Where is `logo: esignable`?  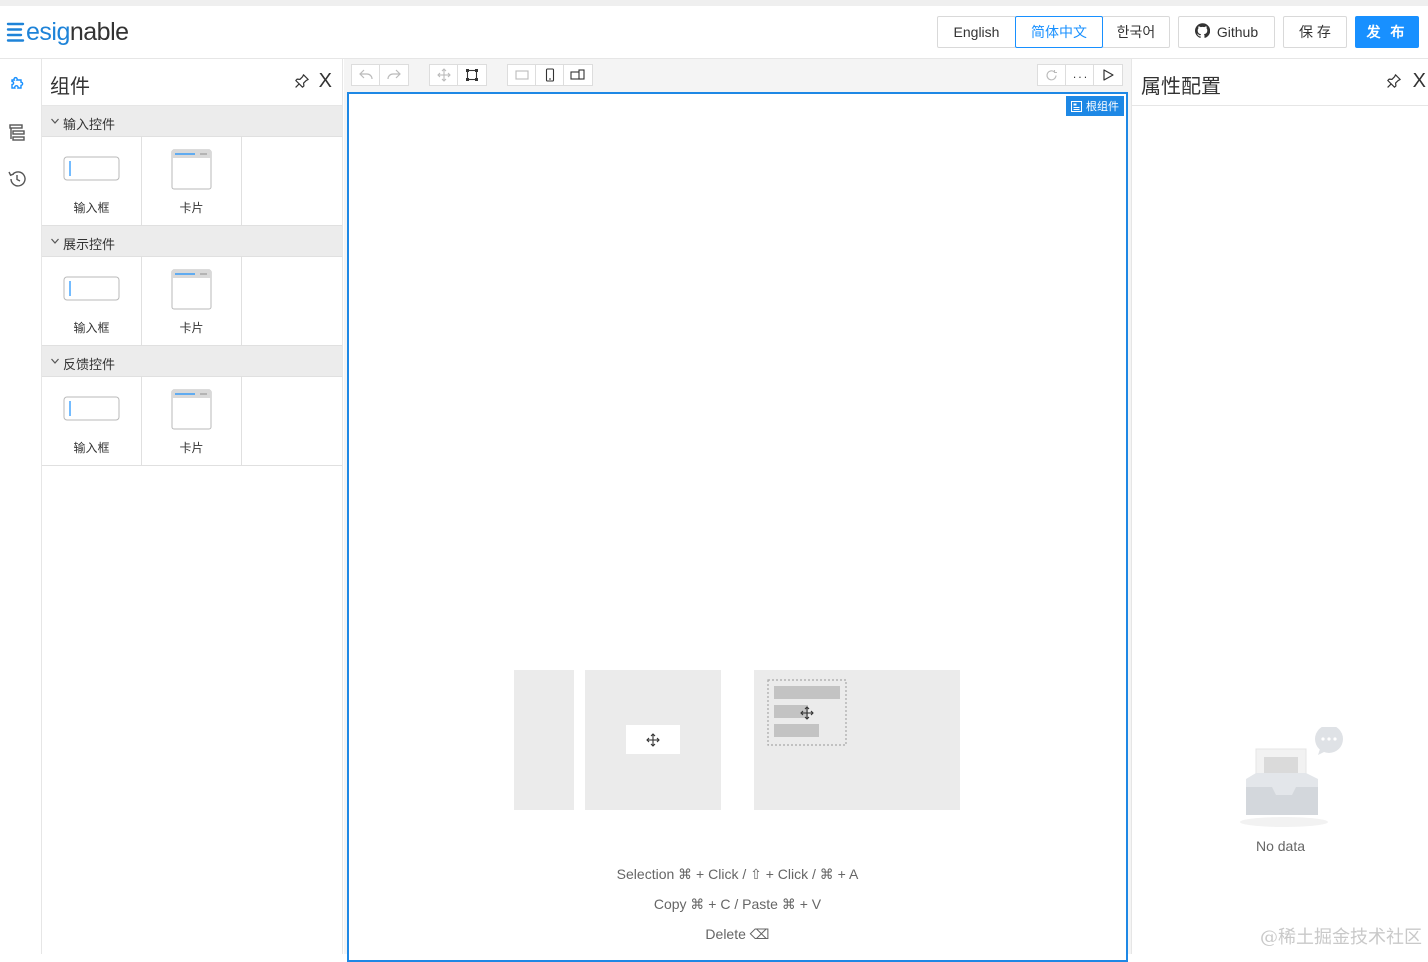 logo: esignable is located at coordinates (67, 32).